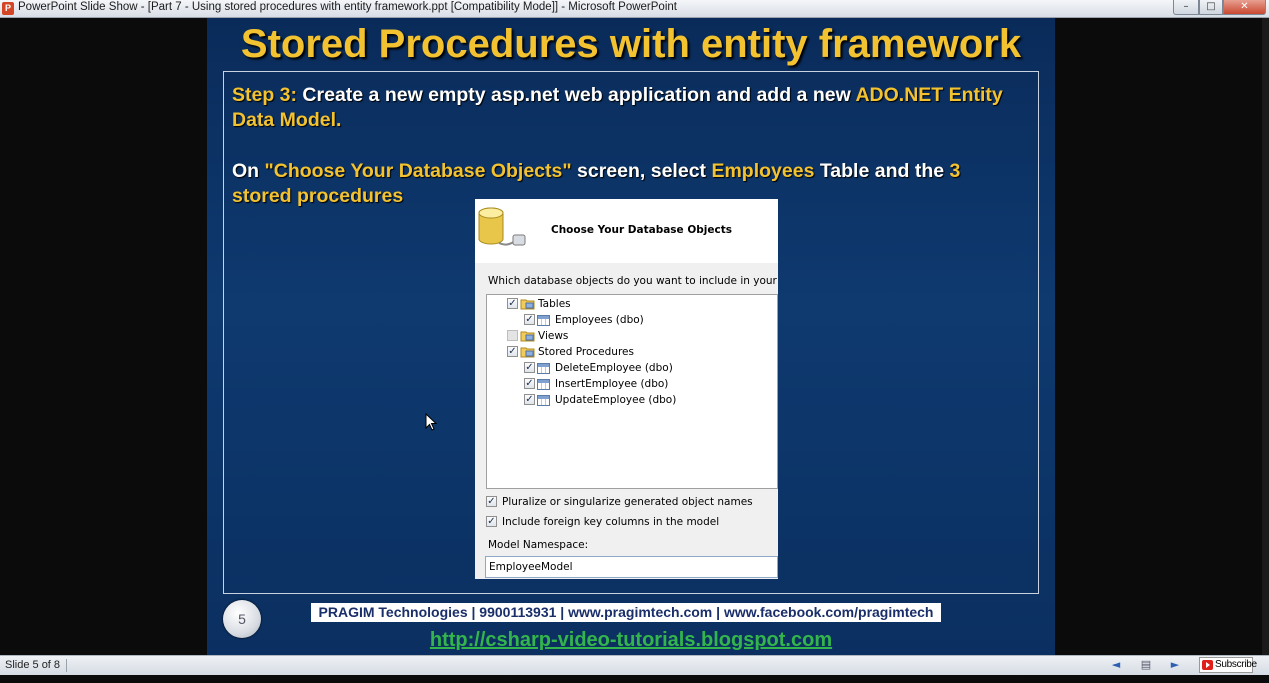  What do you see at coordinates (1186, 7) in the screenshot?
I see `minimize-button: –` at bounding box center [1186, 7].